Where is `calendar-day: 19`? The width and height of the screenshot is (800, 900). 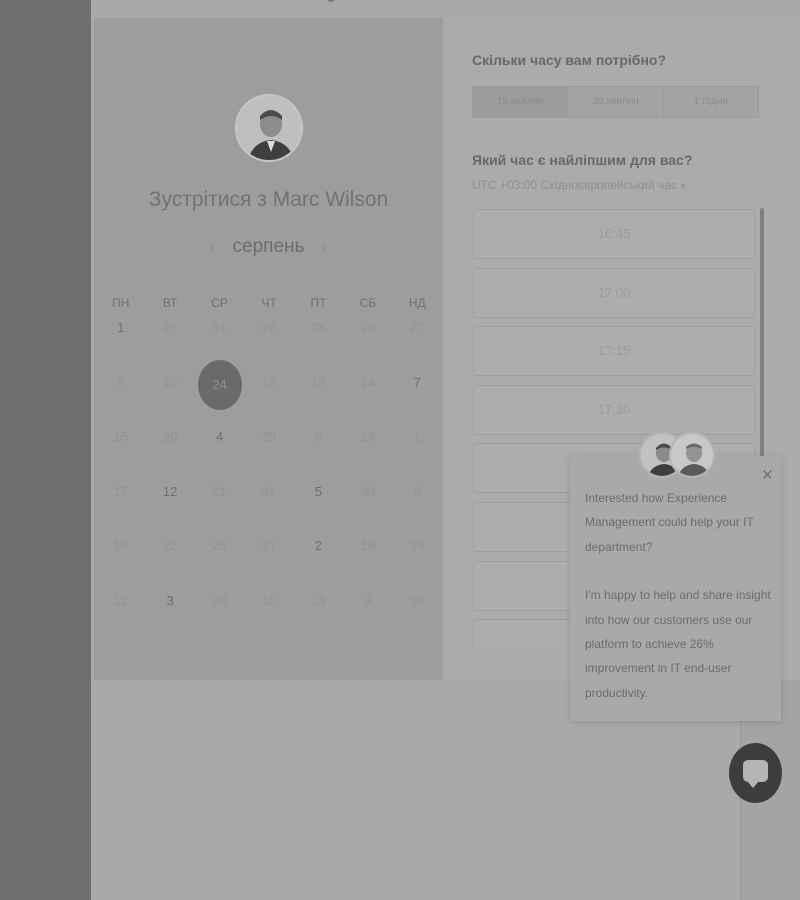
calendar-day: 19 is located at coordinates (120, 565).